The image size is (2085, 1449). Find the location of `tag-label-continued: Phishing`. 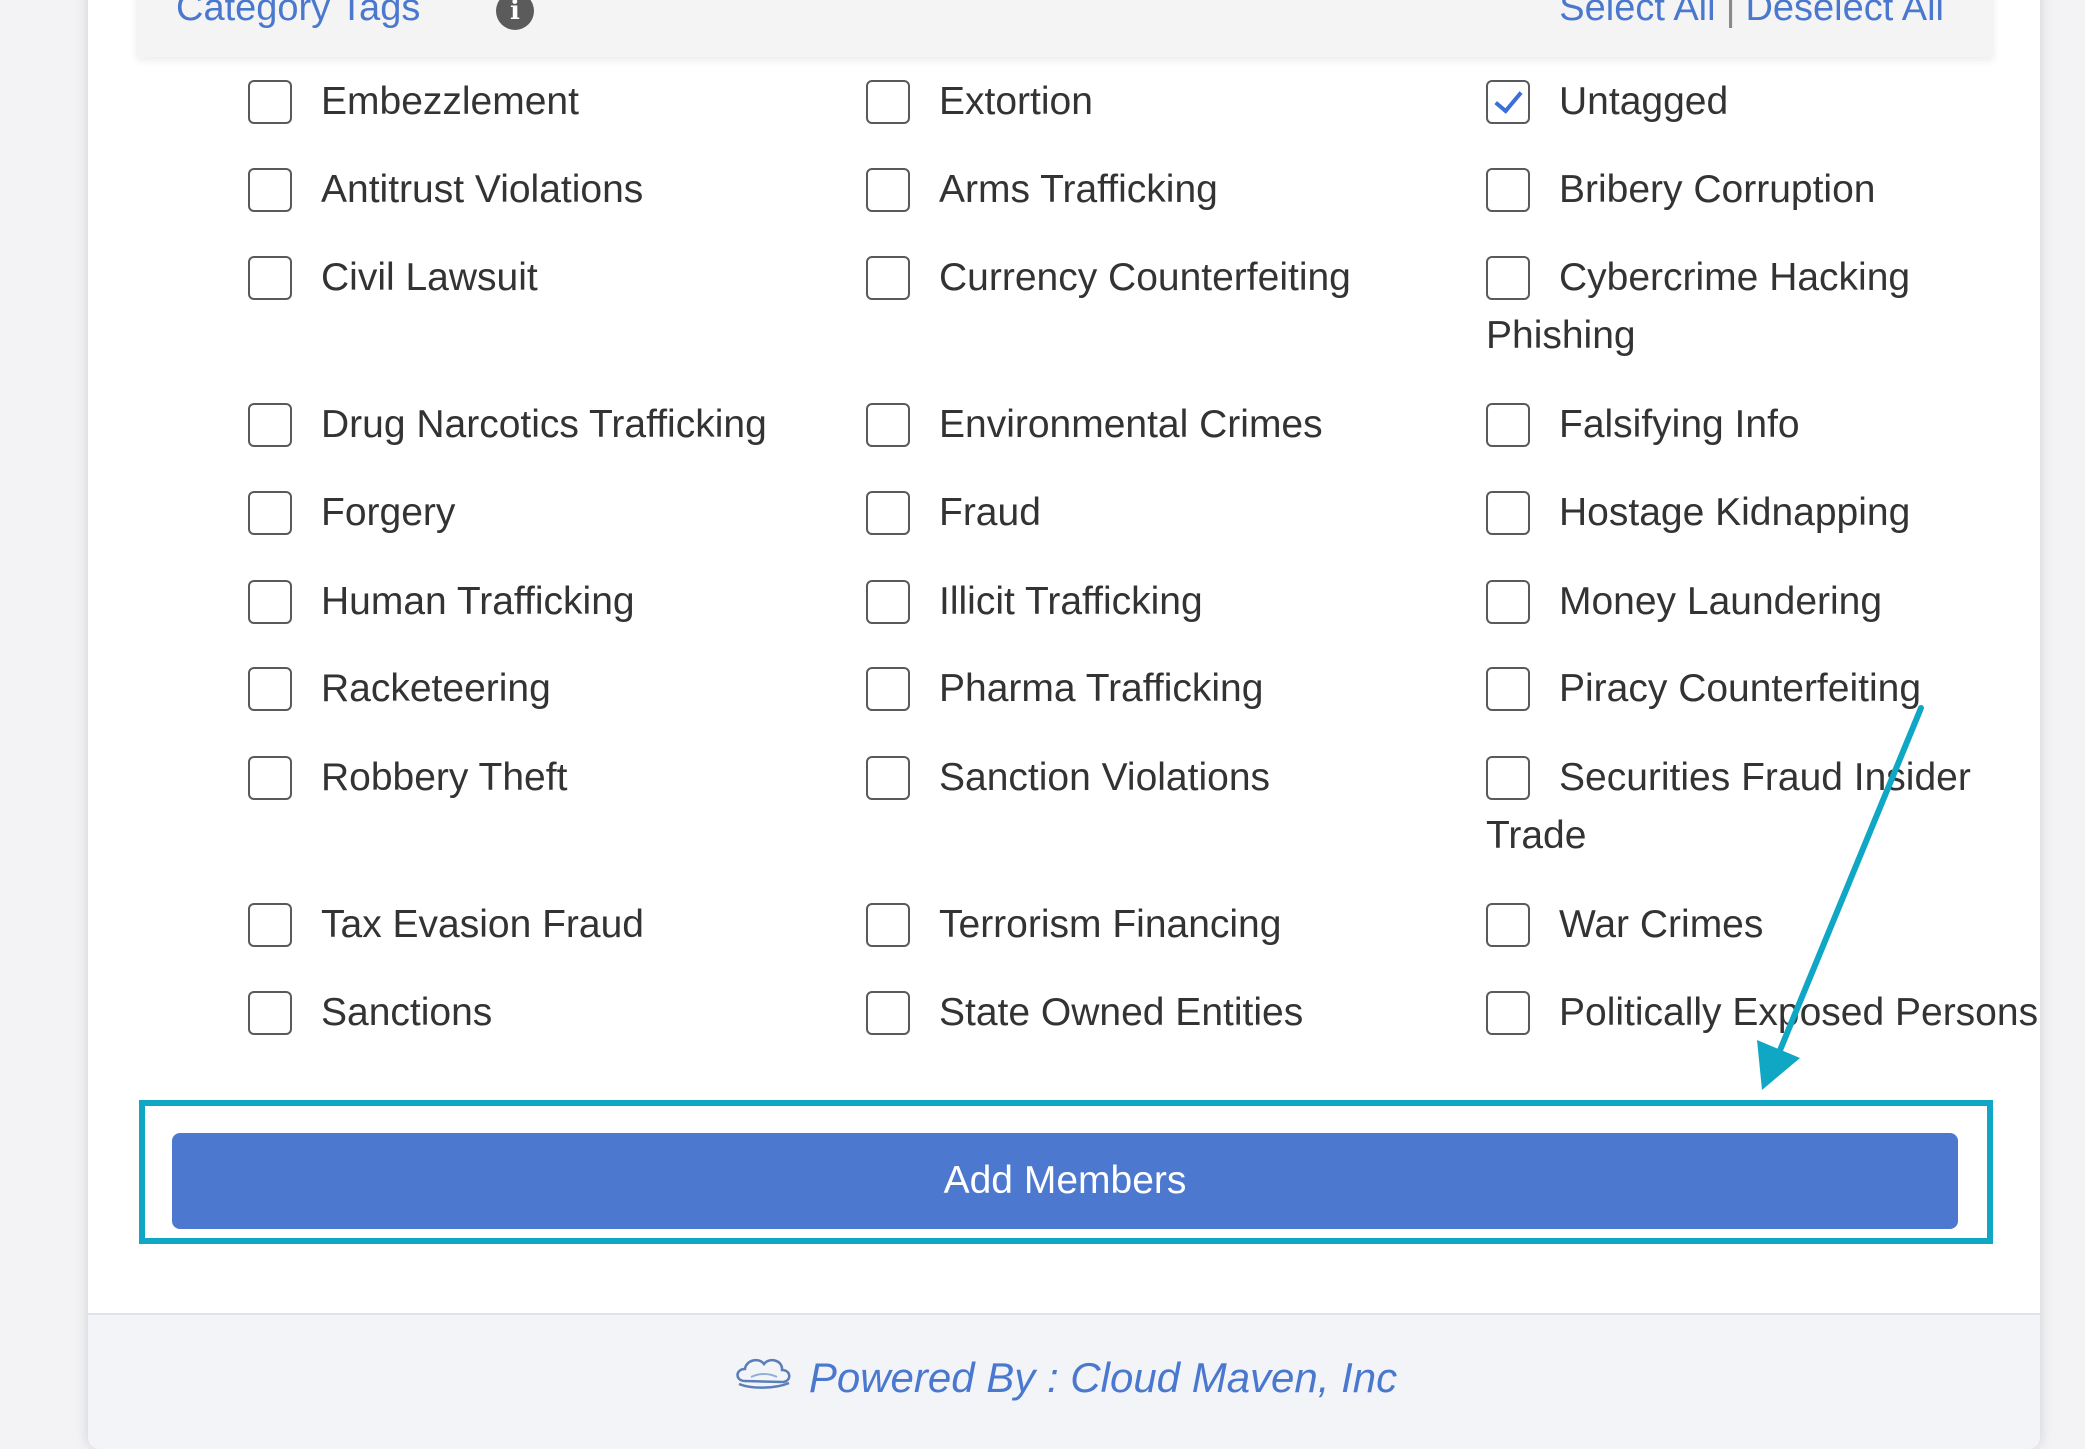

tag-label-continued: Phishing is located at coordinates (1561, 335).